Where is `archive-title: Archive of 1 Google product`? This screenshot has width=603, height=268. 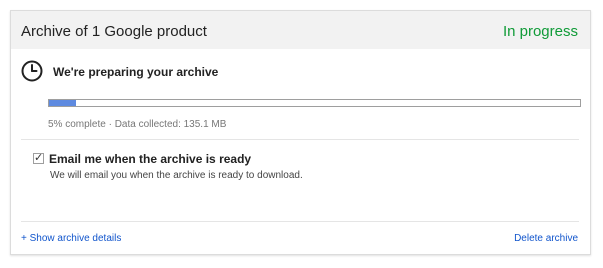
archive-title: Archive of 1 Google product is located at coordinates (114, 31).